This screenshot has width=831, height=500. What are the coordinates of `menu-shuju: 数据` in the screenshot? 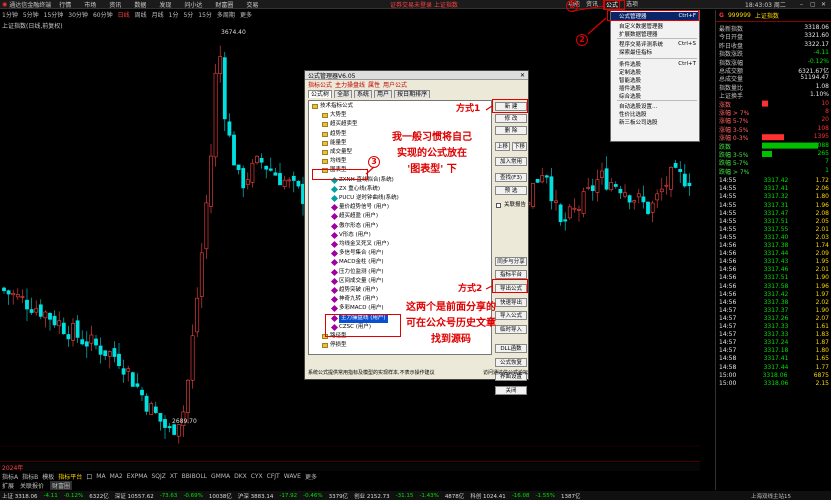 It's located at (140, 4).